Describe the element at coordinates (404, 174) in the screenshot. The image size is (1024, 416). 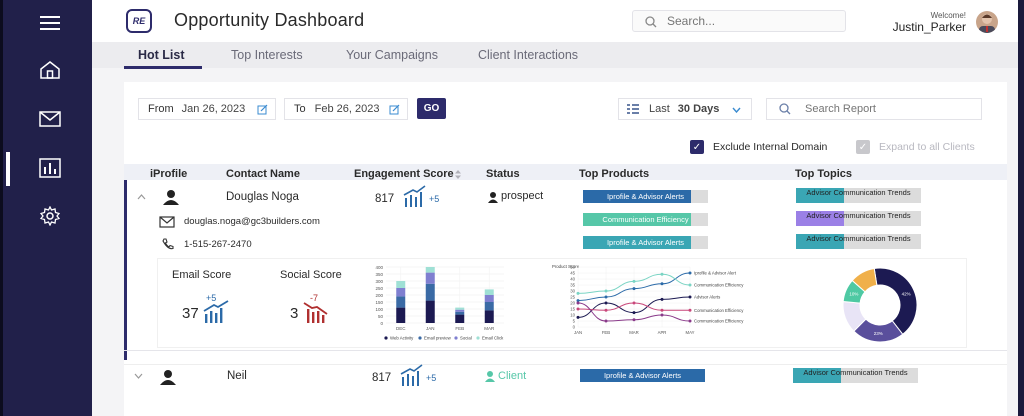
I see `column-engagement-score: Engagement Score` at that location.